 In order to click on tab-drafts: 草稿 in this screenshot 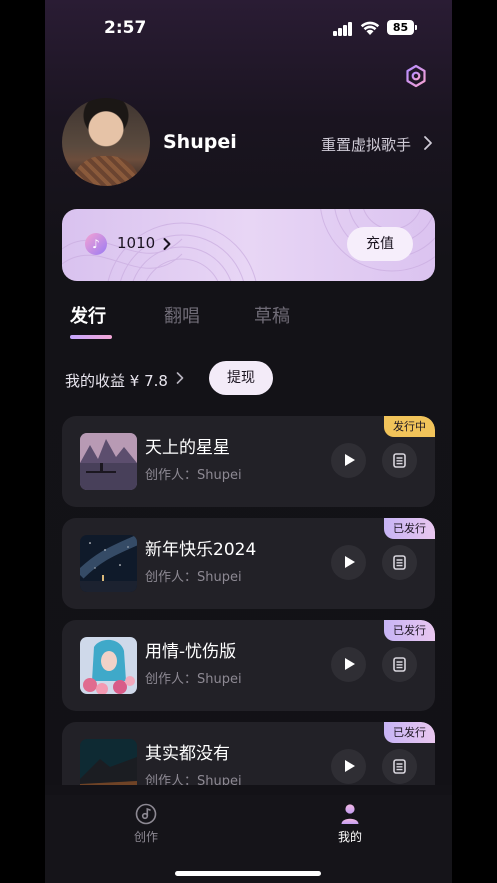, I will do `click(272, 315)`.